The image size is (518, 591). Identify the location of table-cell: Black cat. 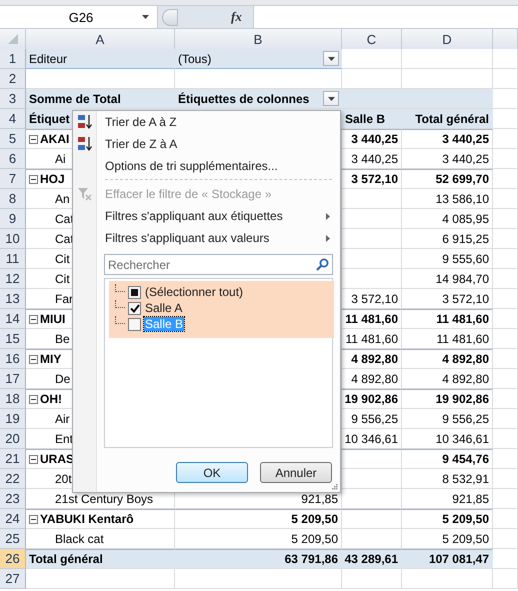
(100, 539).